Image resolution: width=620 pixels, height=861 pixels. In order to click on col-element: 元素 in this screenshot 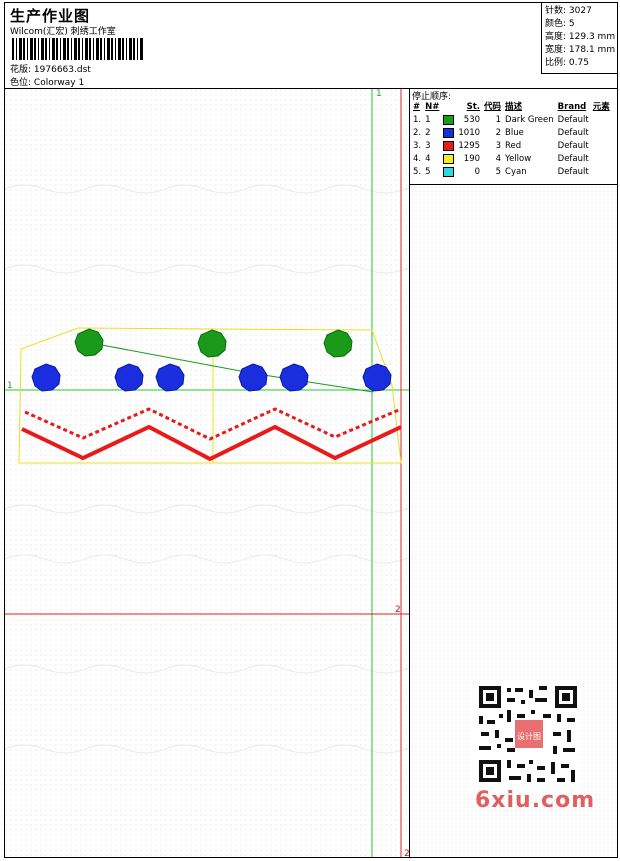, I will do `click(601, 107)`.